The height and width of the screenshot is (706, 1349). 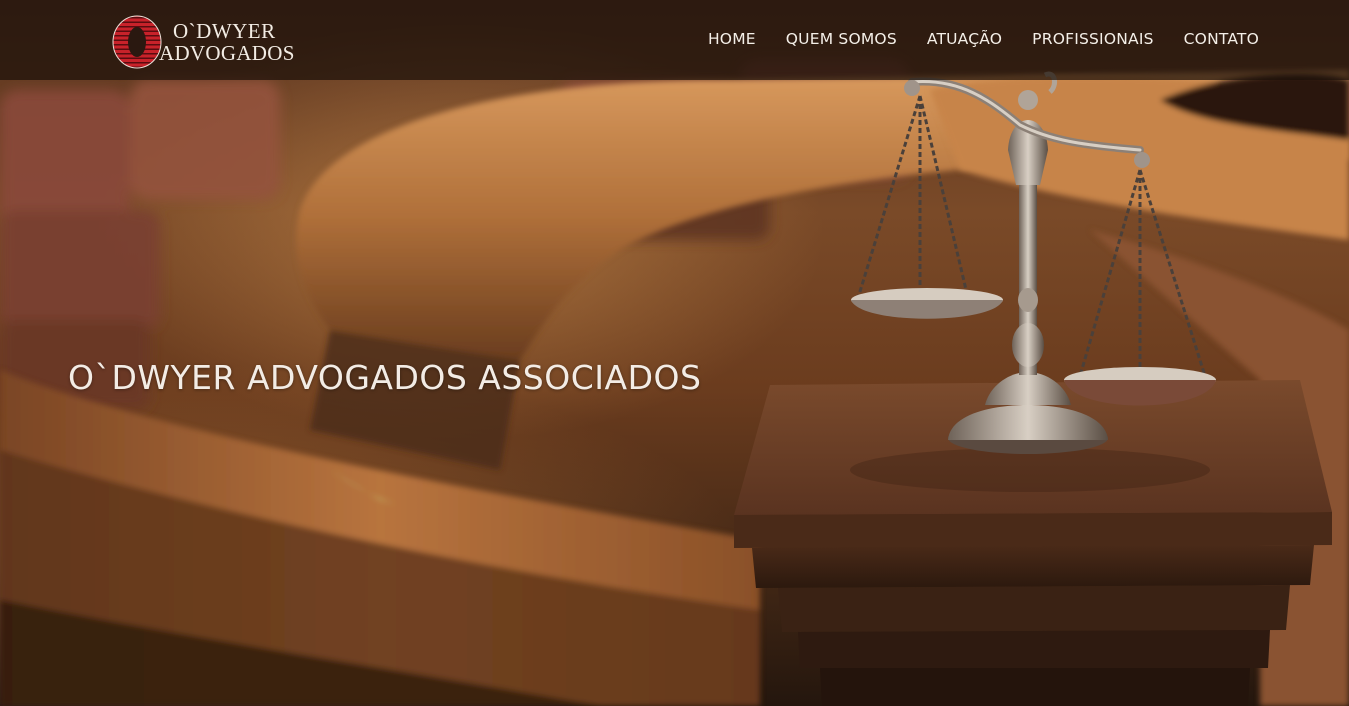 What do you see at coordinates (732, 40) in the screenshot?
I see `nav-item-home: HOME` at bounding box center [732, 40].